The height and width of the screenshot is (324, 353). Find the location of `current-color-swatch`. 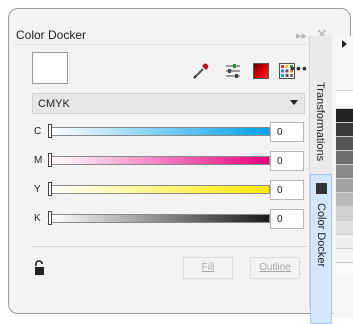

current-color-swatch is located at coordinates (50, 68).